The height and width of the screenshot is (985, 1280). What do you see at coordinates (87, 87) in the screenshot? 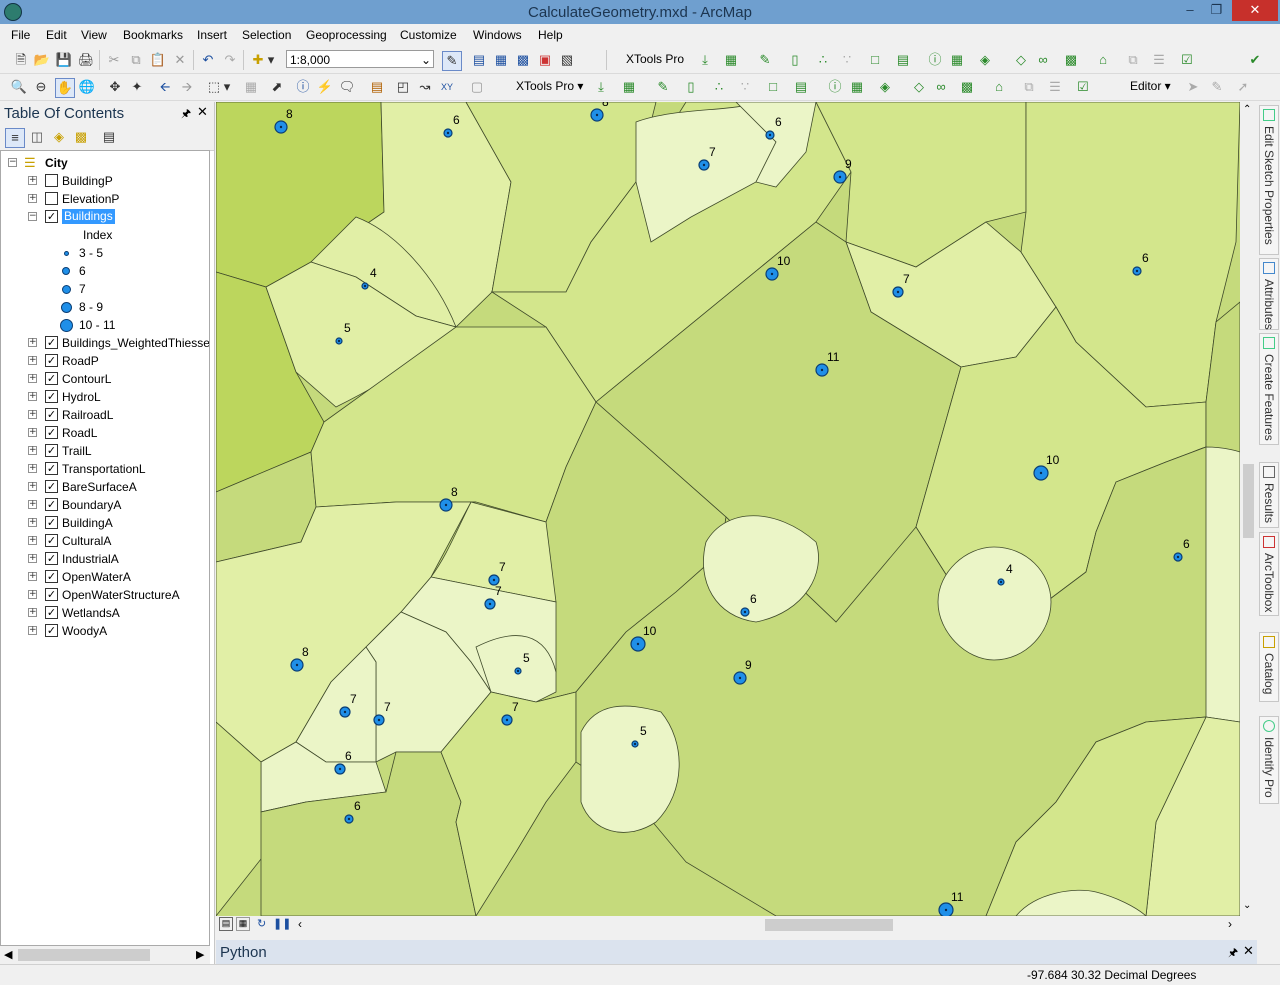
I see `full-extent-icon: 🌐` at bounding box center [87, 87].